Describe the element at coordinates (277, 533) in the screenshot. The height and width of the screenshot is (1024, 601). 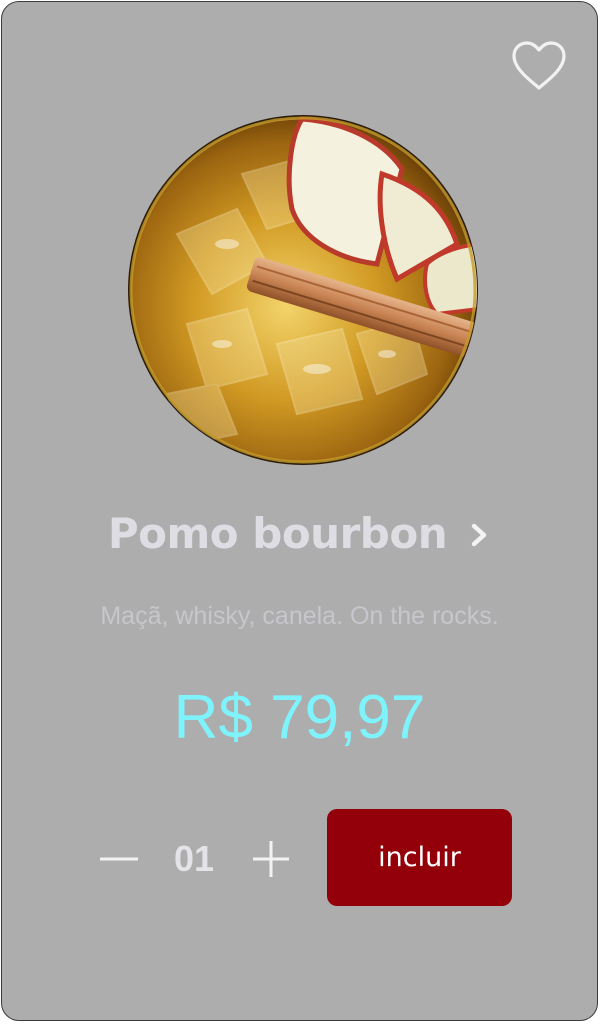
I see `product-name: Pomo bourbon` at that location.